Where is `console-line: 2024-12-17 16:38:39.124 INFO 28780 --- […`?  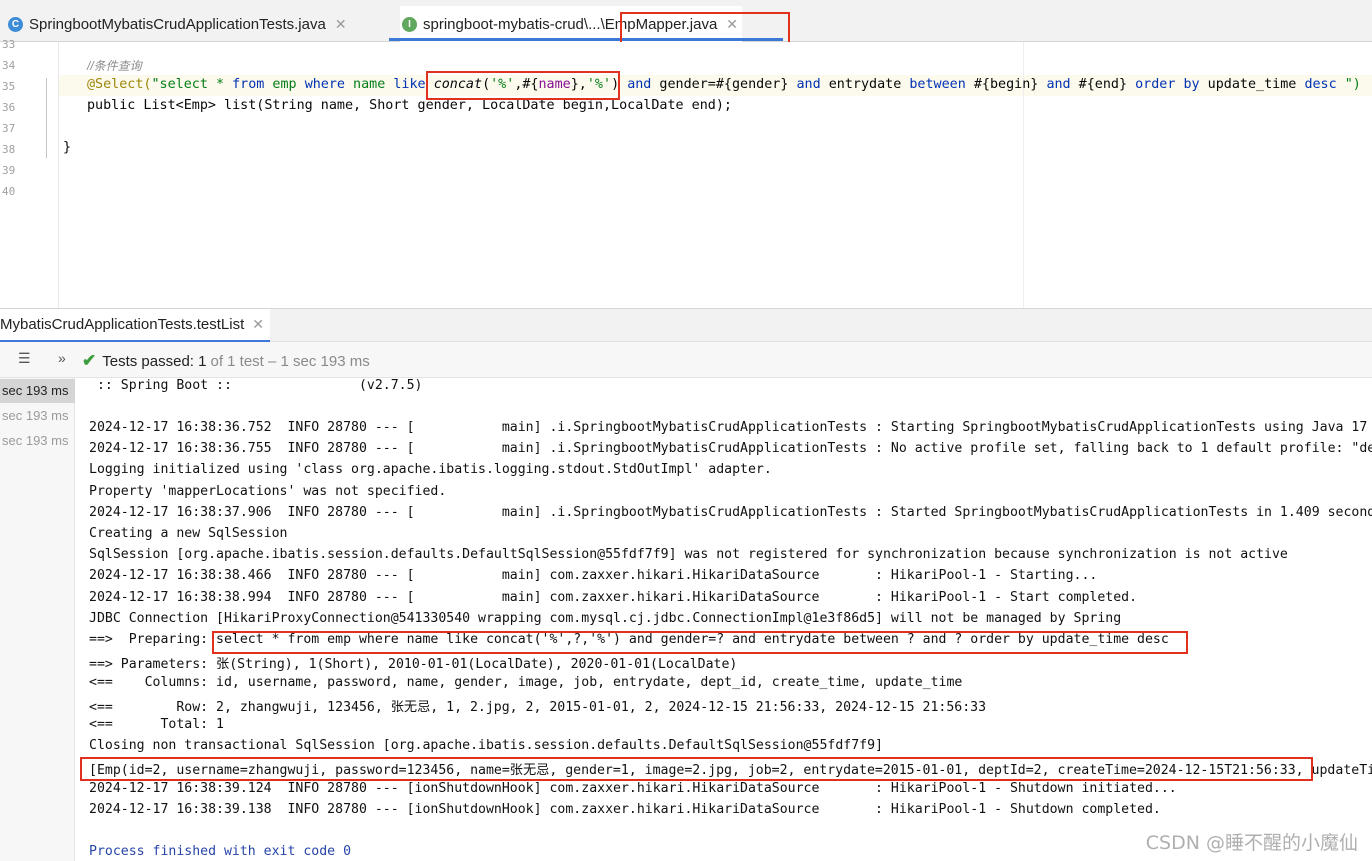
console-line: 2024-12-17 16:38:39.124 INFO 28780 --- [… is located at coordinates (633, 788).